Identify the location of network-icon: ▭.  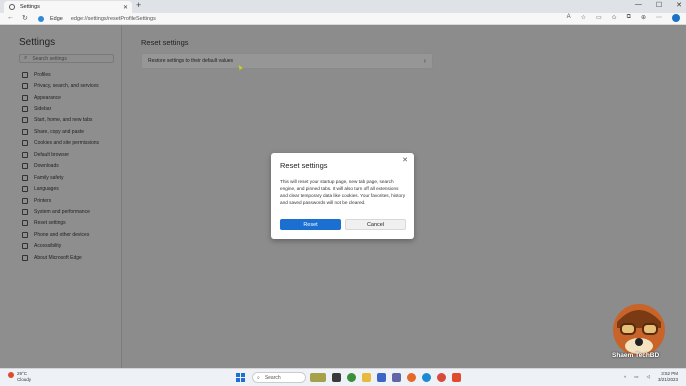
(636, 377).